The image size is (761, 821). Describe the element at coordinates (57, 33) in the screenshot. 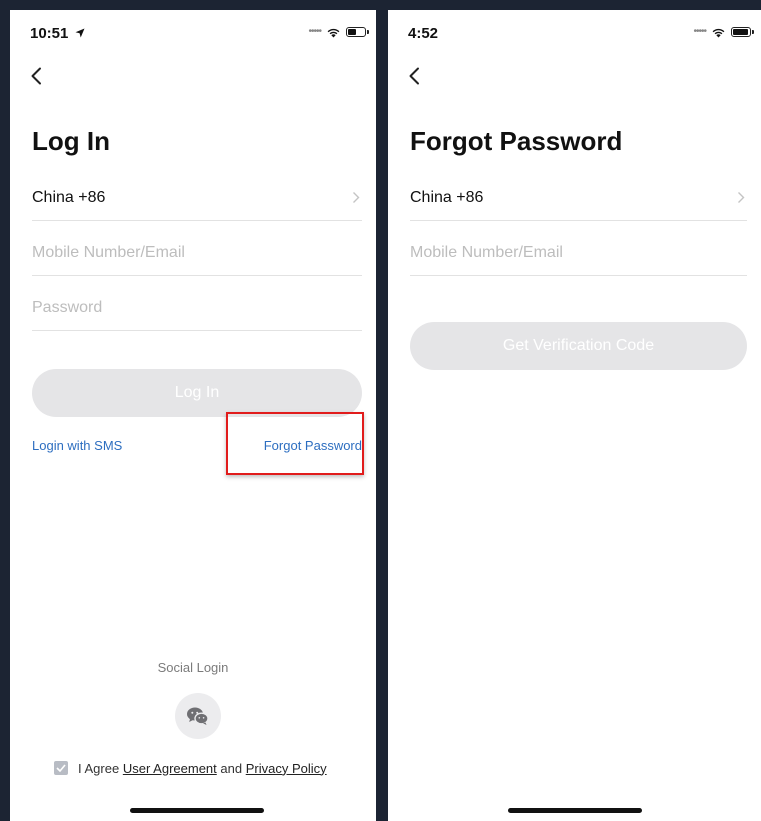

I see `status-time: 10:51` at that location.